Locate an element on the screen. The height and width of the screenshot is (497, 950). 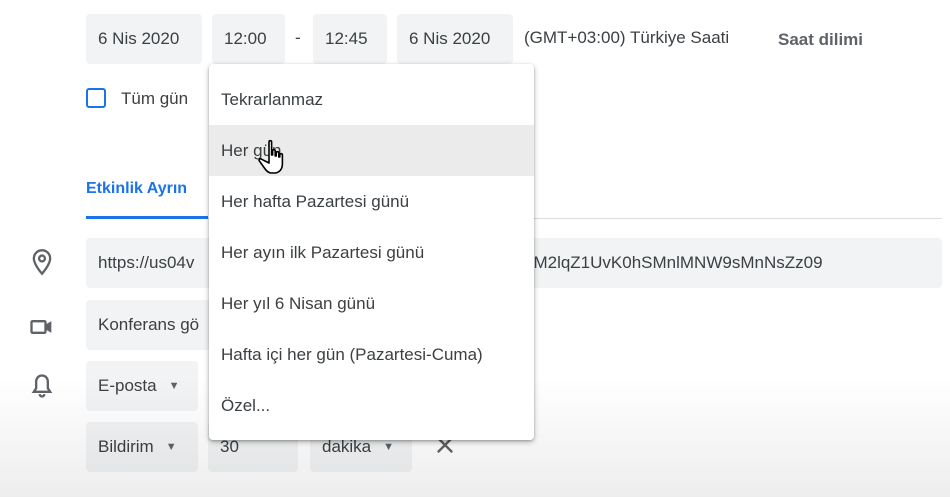
notification2-type-label: Bildirim is located at coordinates (126, 446).